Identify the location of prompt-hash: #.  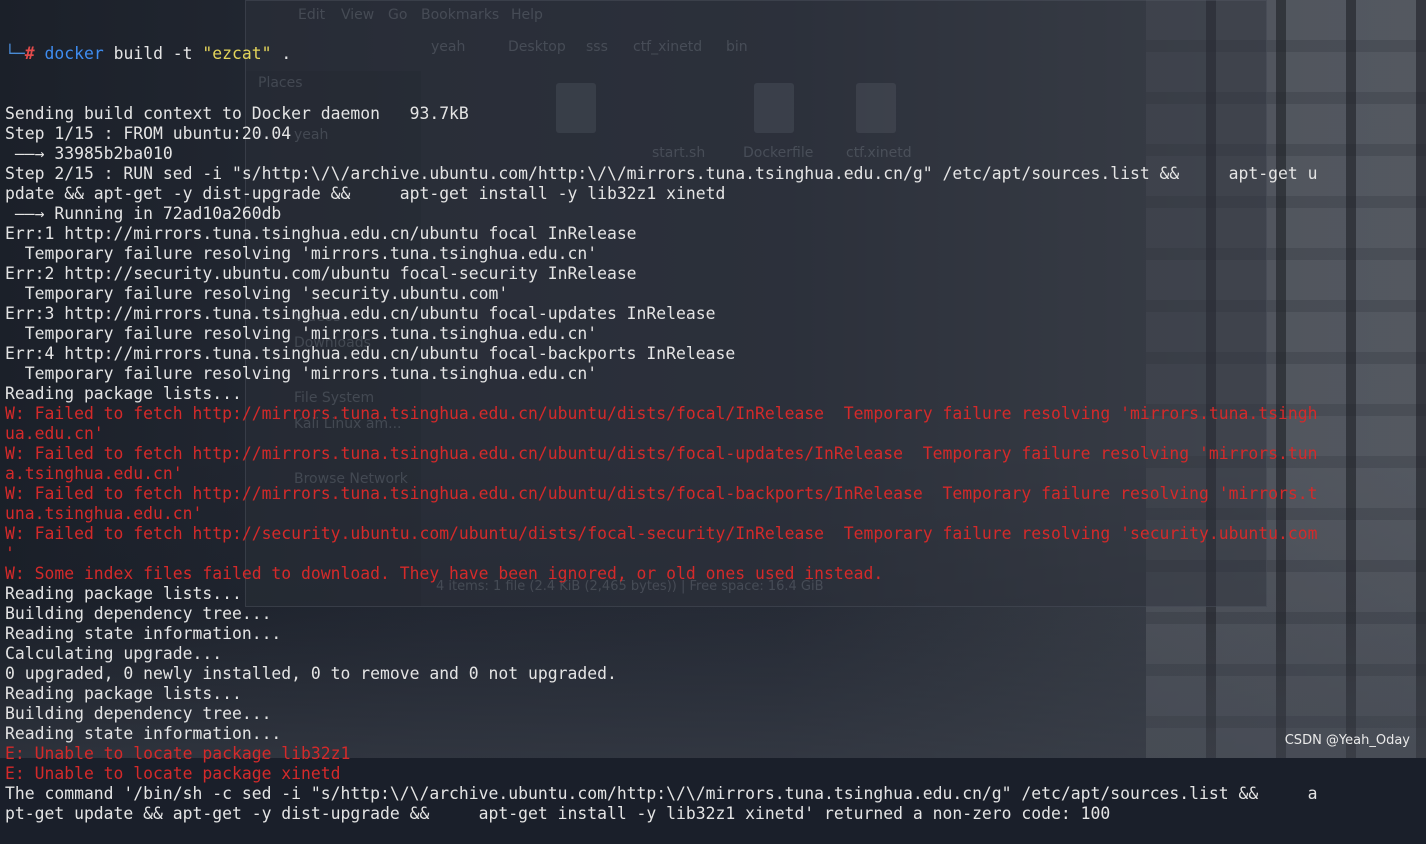
(29, 53).